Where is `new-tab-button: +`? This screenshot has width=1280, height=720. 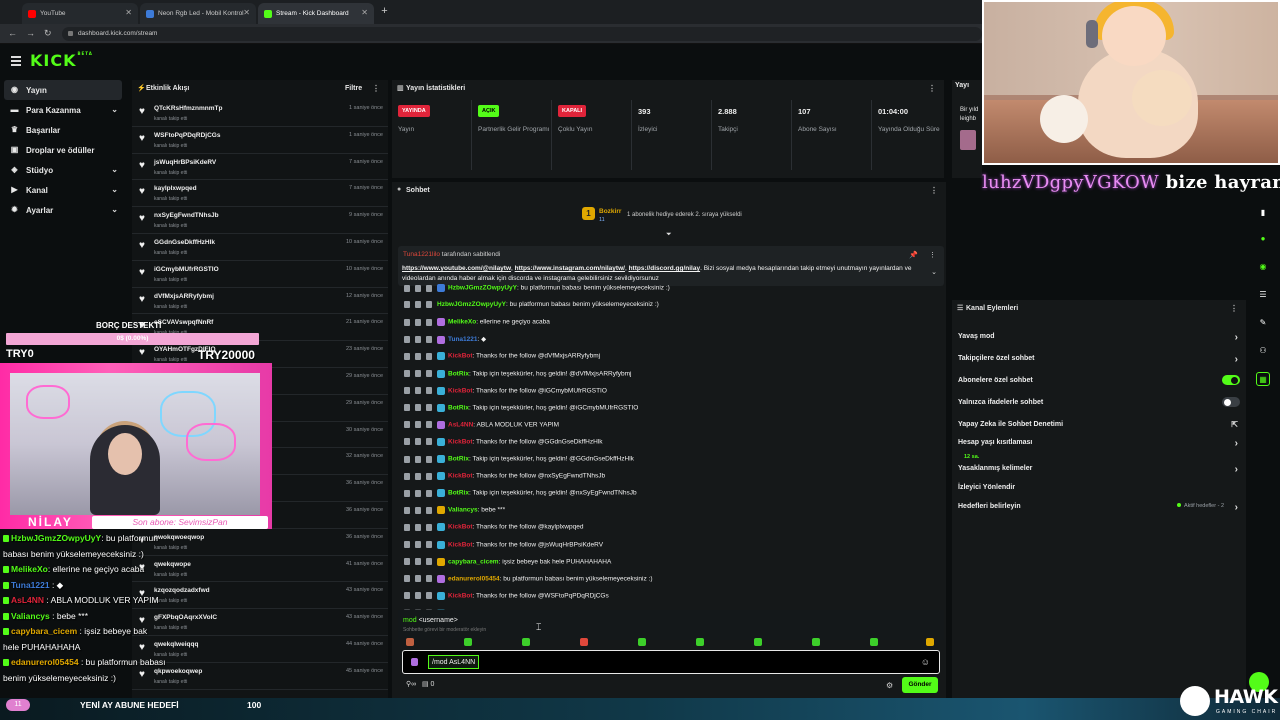
new-tab-button: + is located at coordinates (384, 11).